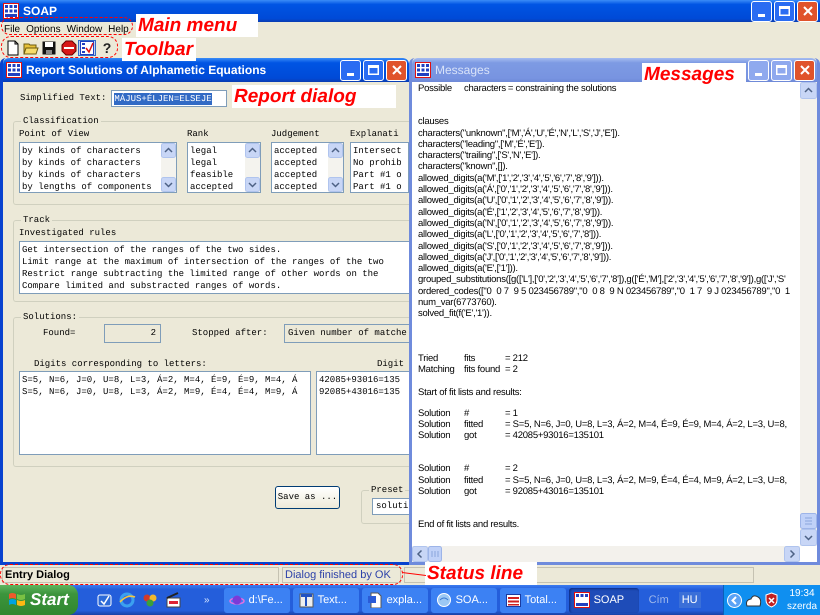 The height and width of the screenshot is (615, 820). I want to click on list-item: by lengths of components, so click(91, 186).